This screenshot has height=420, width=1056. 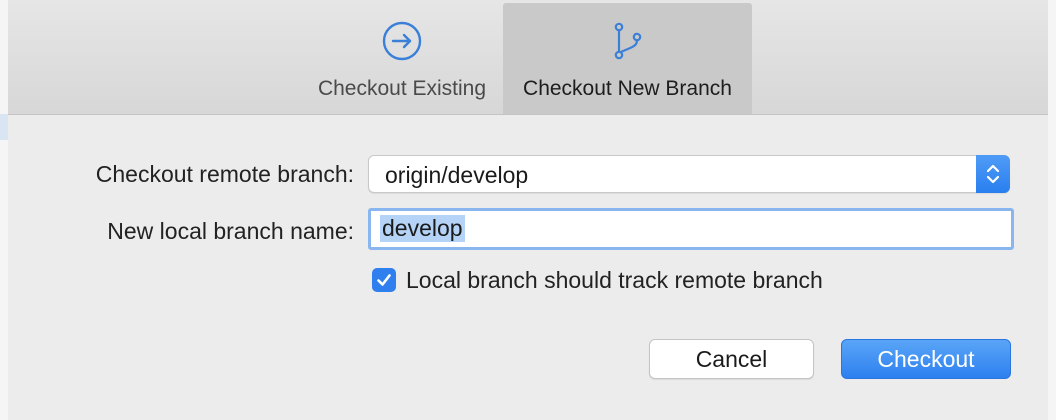 I want to click on remote-branch-label: Checkout remote branch:, so click(x=224, y=174).